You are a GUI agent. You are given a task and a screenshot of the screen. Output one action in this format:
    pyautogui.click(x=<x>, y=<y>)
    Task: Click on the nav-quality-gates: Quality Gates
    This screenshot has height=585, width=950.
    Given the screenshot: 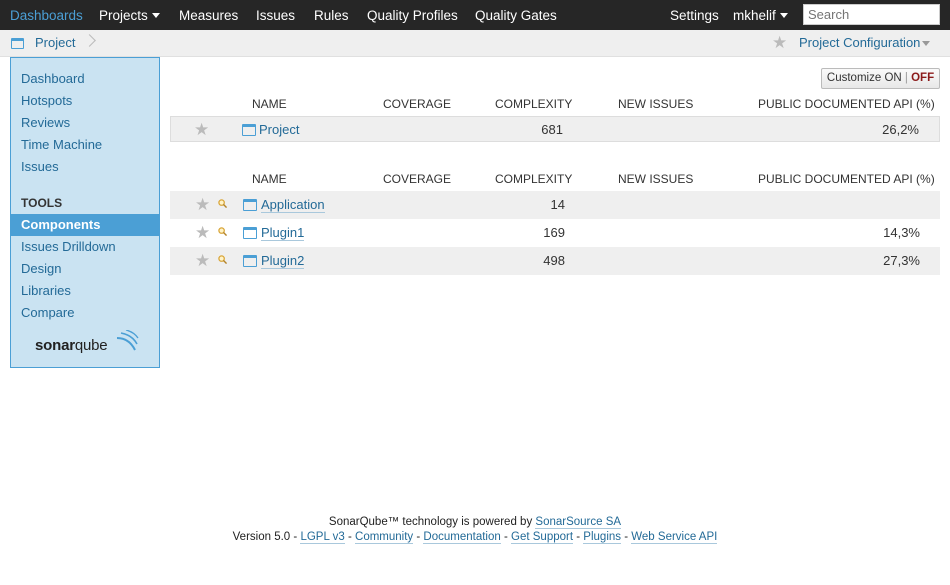 What is the action you would take?
    pyautogui.click(x=516, y=15)
    